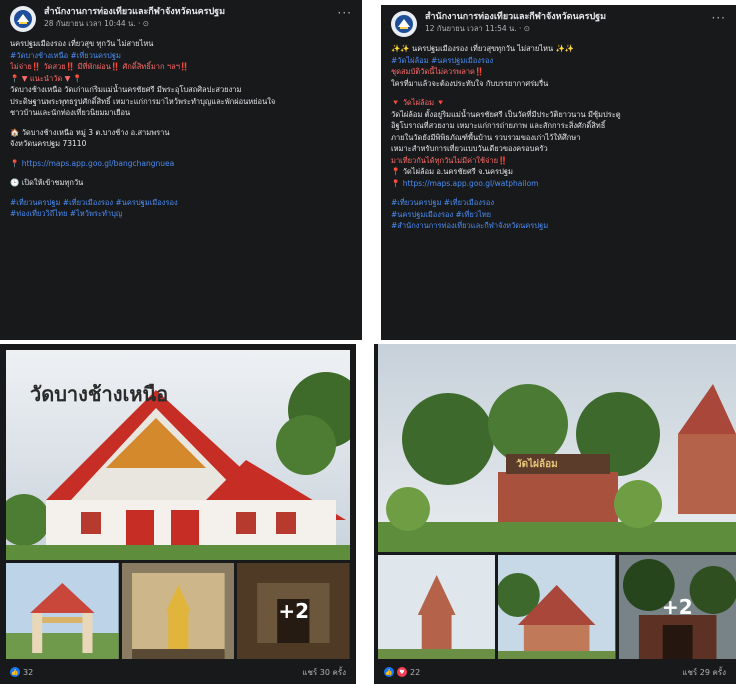  Describe the element at coordinates (537, 464) in the screenshot. I see `temple-sign-text: วัดไผ่ล้อม` at that location.